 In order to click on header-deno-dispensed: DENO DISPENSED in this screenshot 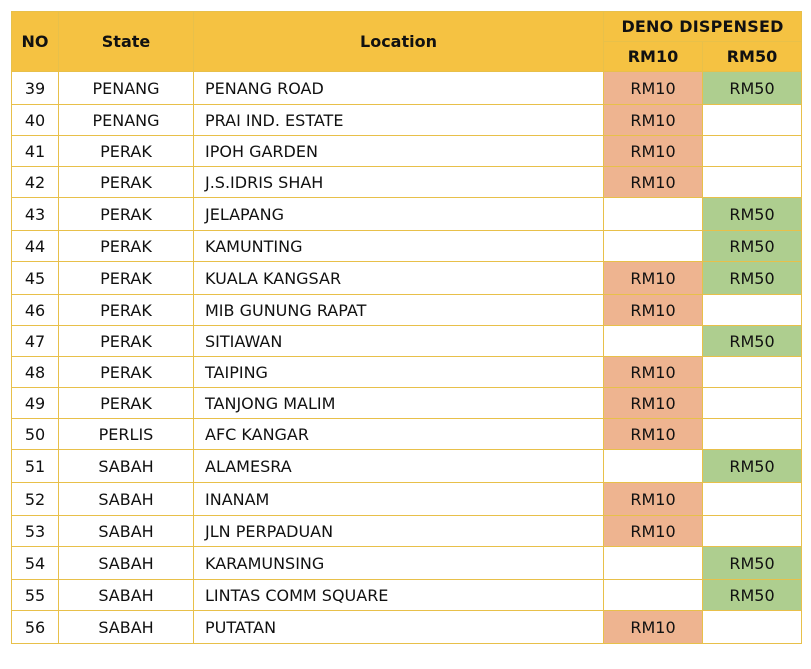, I will do `click(702, 26)`.